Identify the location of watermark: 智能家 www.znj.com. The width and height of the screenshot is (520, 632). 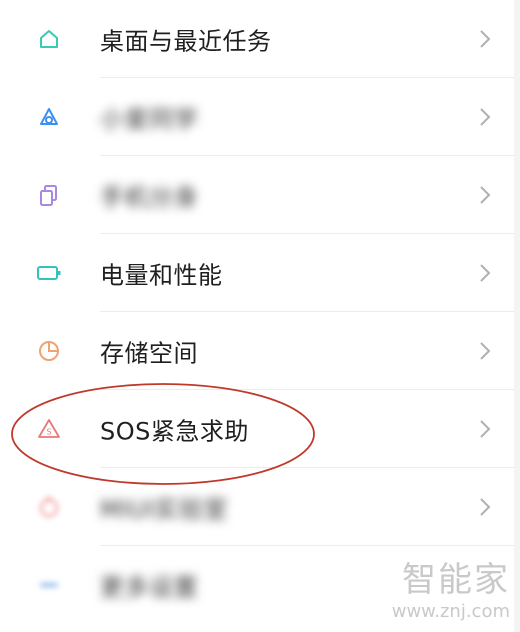
(440, 595).